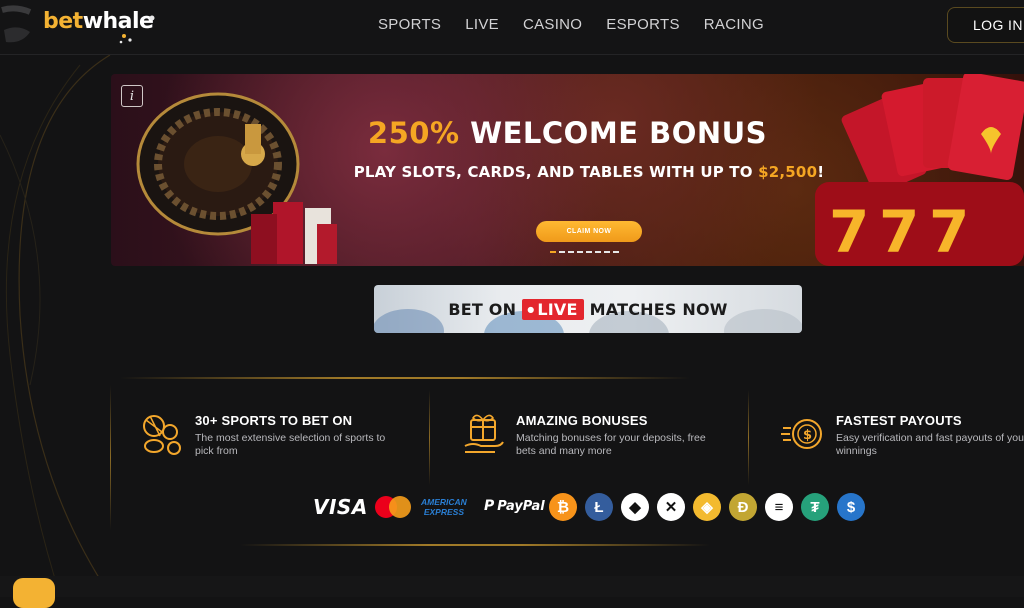 This screenshot has width=1024, height=608. I want to click on nav-esports: ESPORTS, so click(643, 24).